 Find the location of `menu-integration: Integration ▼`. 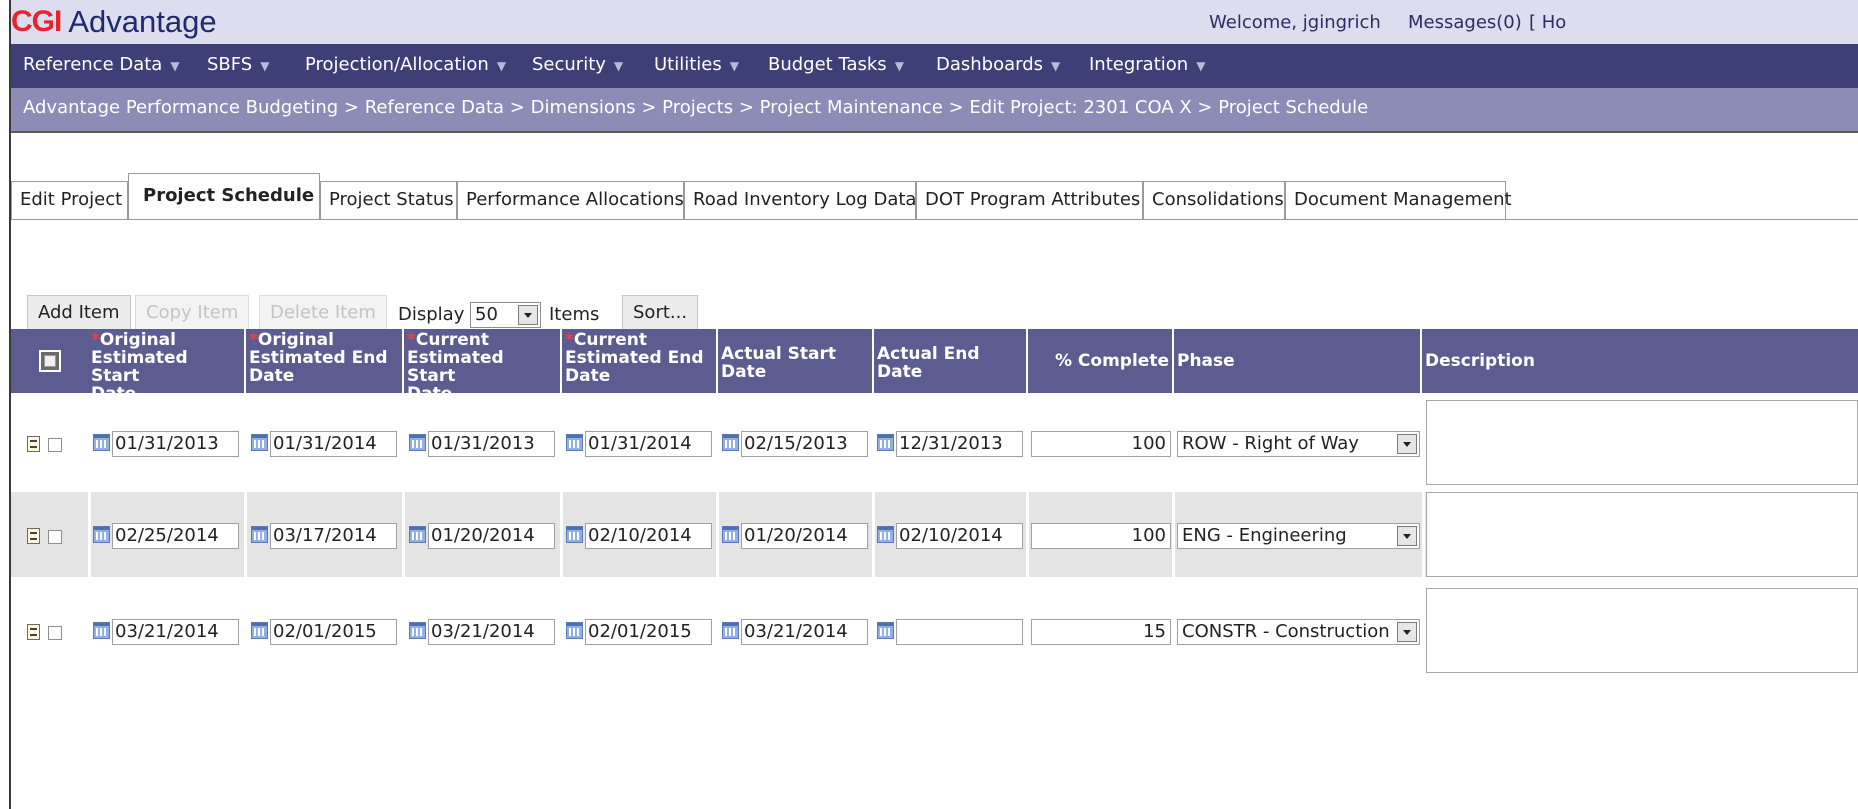

menu-integration: Integration ▼ is located at coordinates (1147, 64).